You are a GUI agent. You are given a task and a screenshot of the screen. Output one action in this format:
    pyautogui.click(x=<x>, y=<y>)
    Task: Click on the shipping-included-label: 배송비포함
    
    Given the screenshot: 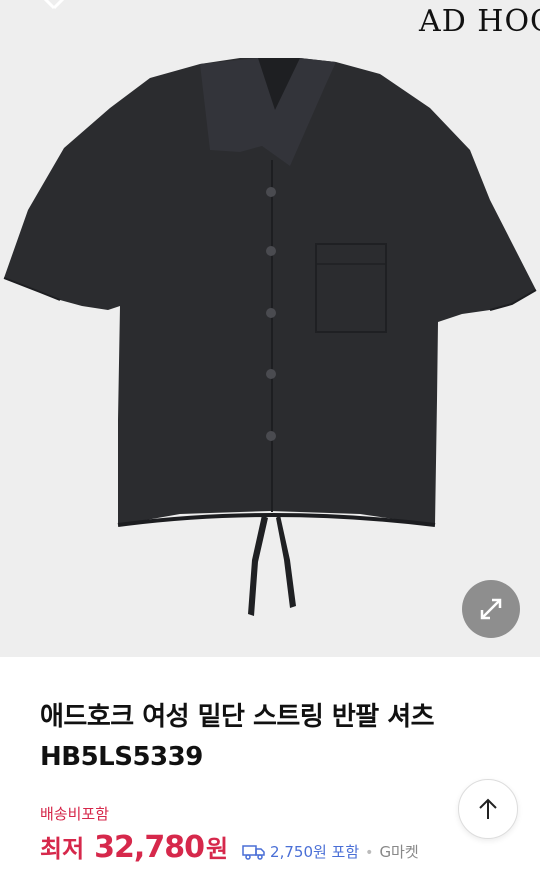 What is the action you would take?
    pyautogui.click(x=75, y=814)
    